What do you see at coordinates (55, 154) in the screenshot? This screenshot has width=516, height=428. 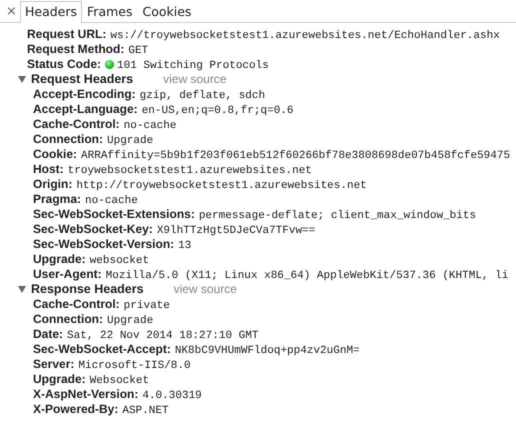 I see `header-name: Cookie:` at bounding box center [55, 154].